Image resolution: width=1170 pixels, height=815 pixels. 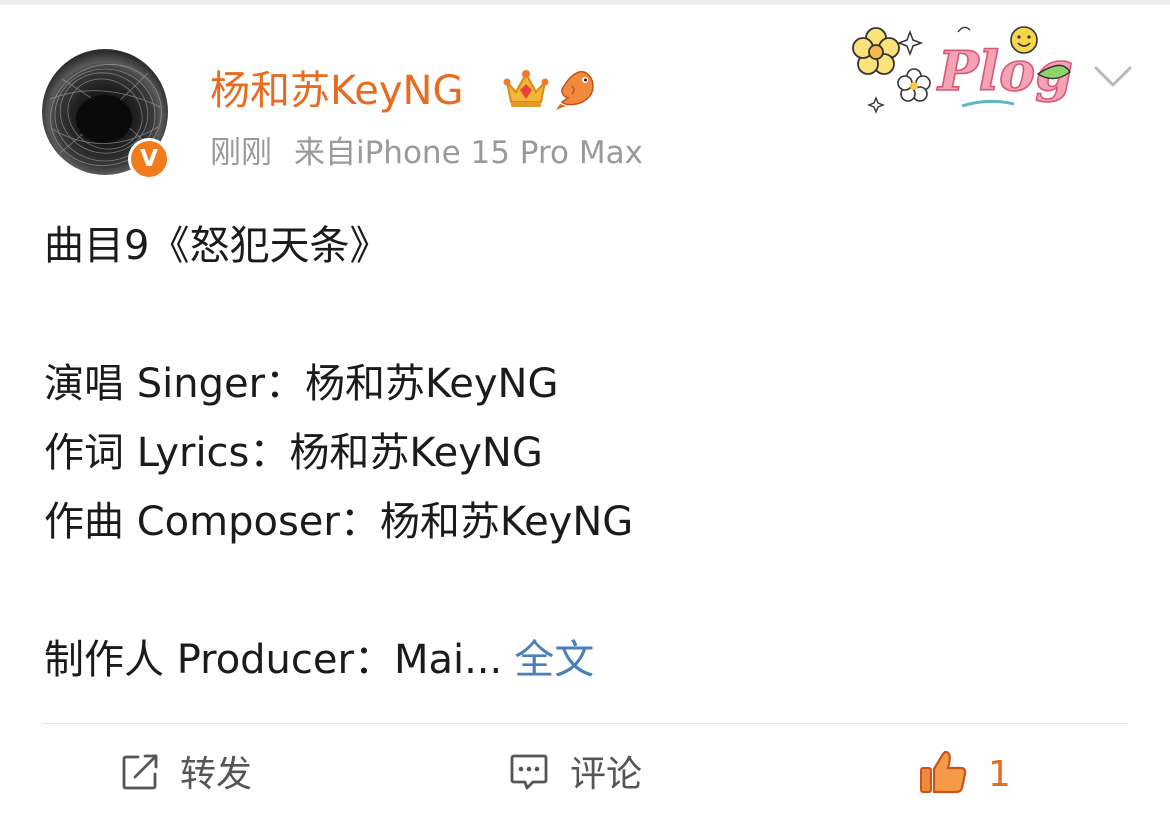 What do you see at coordinates (293, 453) in the screenshot?
I see `content-line: 作词 Lyrics：杨和苏KeyNG` at bounding box center [293, 453].